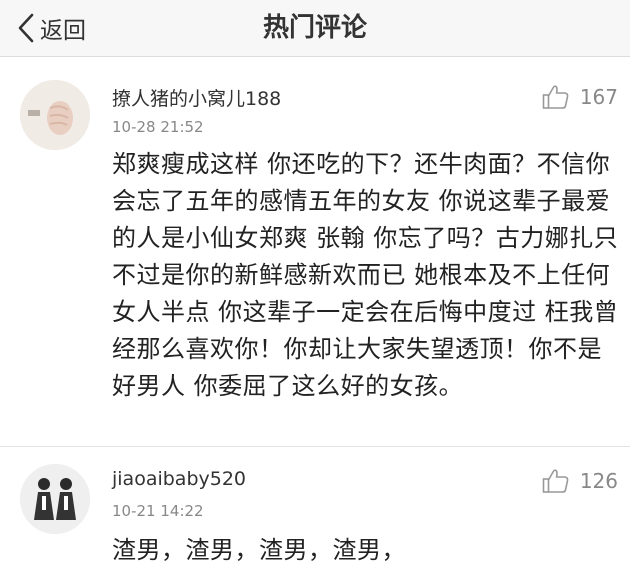 Image resolution: width=630 pixels, height=578 pixels. Describe the element at coordinates (598, 481) in the screenshot. I see `like-count: 126` at that location.